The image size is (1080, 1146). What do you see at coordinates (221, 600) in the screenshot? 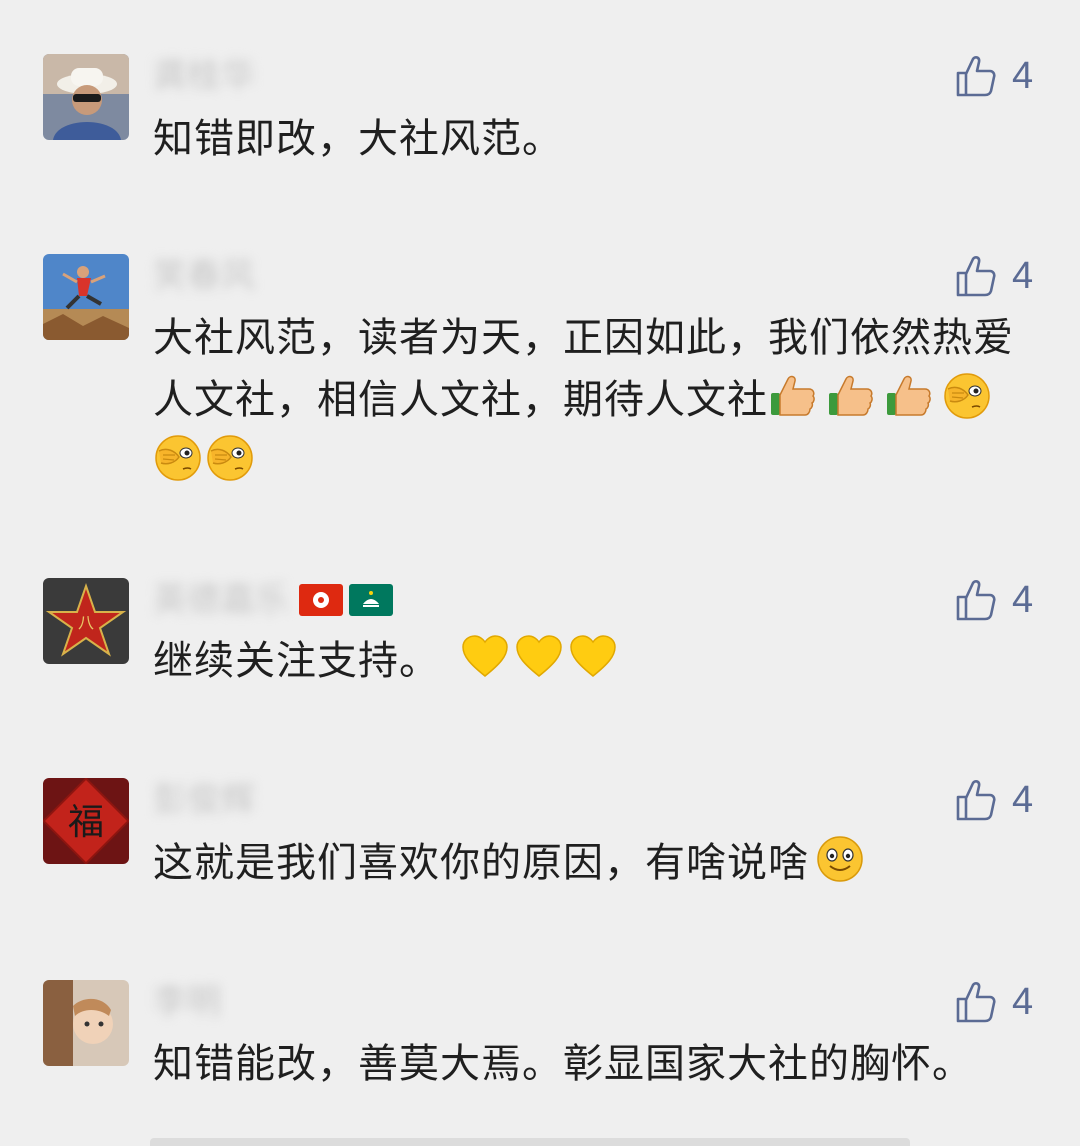
I see `commenter-name: 英德嘉乐` at bounding box center [221, 600].